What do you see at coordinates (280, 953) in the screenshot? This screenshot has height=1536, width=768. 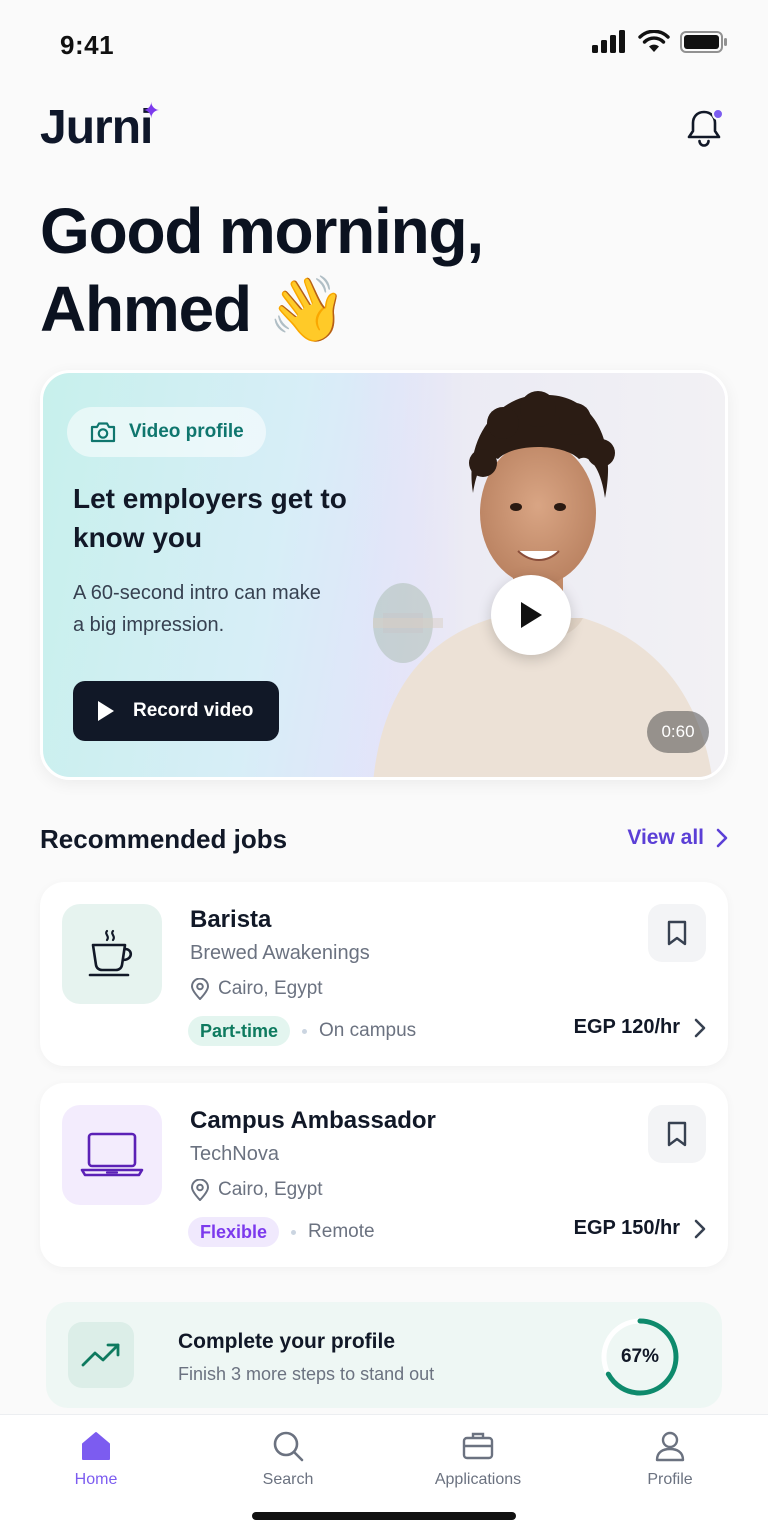 I see `job-company: Brewed Awakenings` at bounding box center [280, 953].